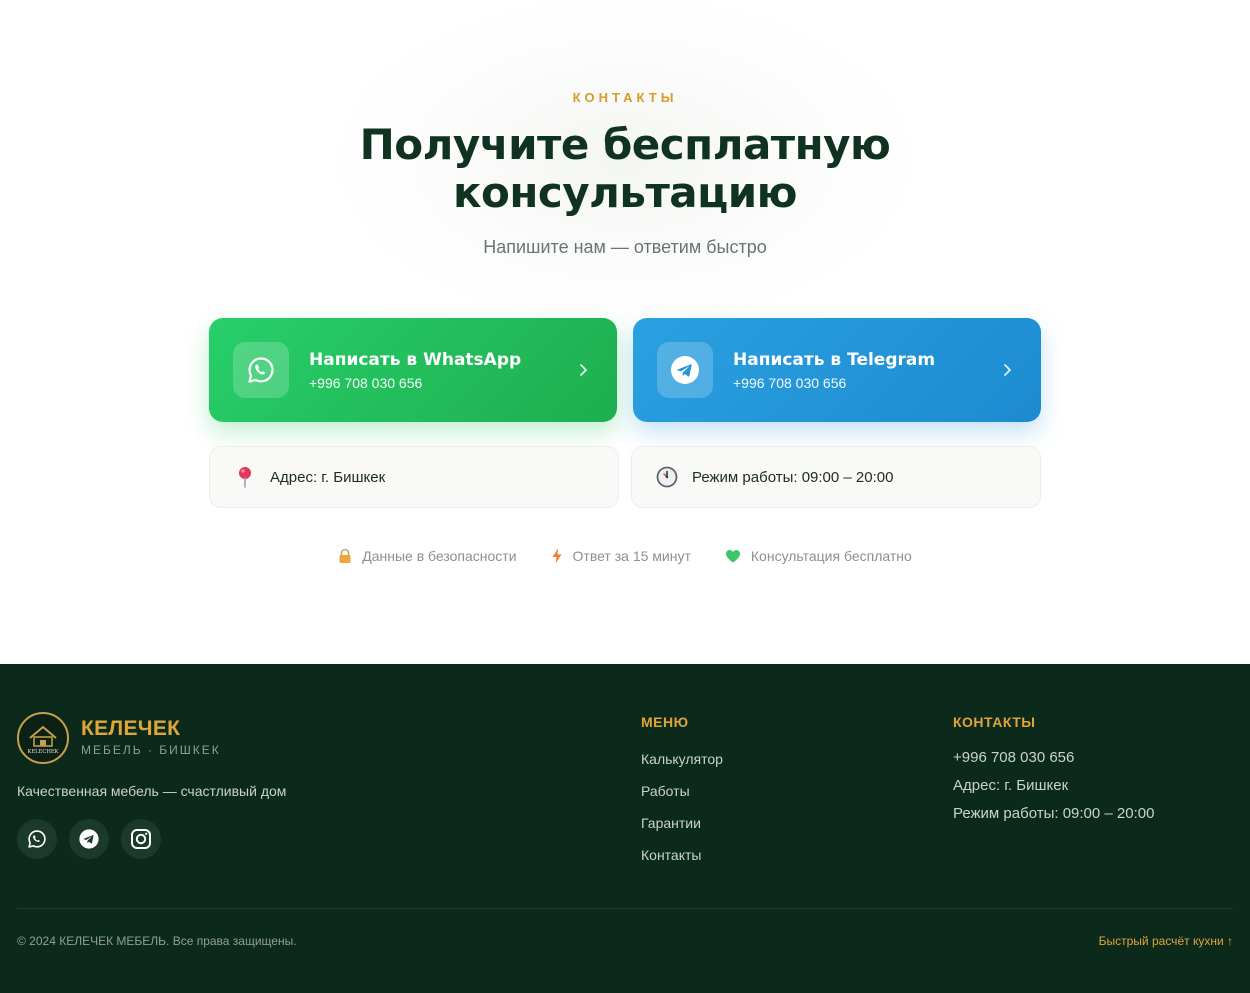 The height and width of the screenshot is (993, 1250). I want to click on badge-response-label: Ответ за 15 минут, so click(631, 556).